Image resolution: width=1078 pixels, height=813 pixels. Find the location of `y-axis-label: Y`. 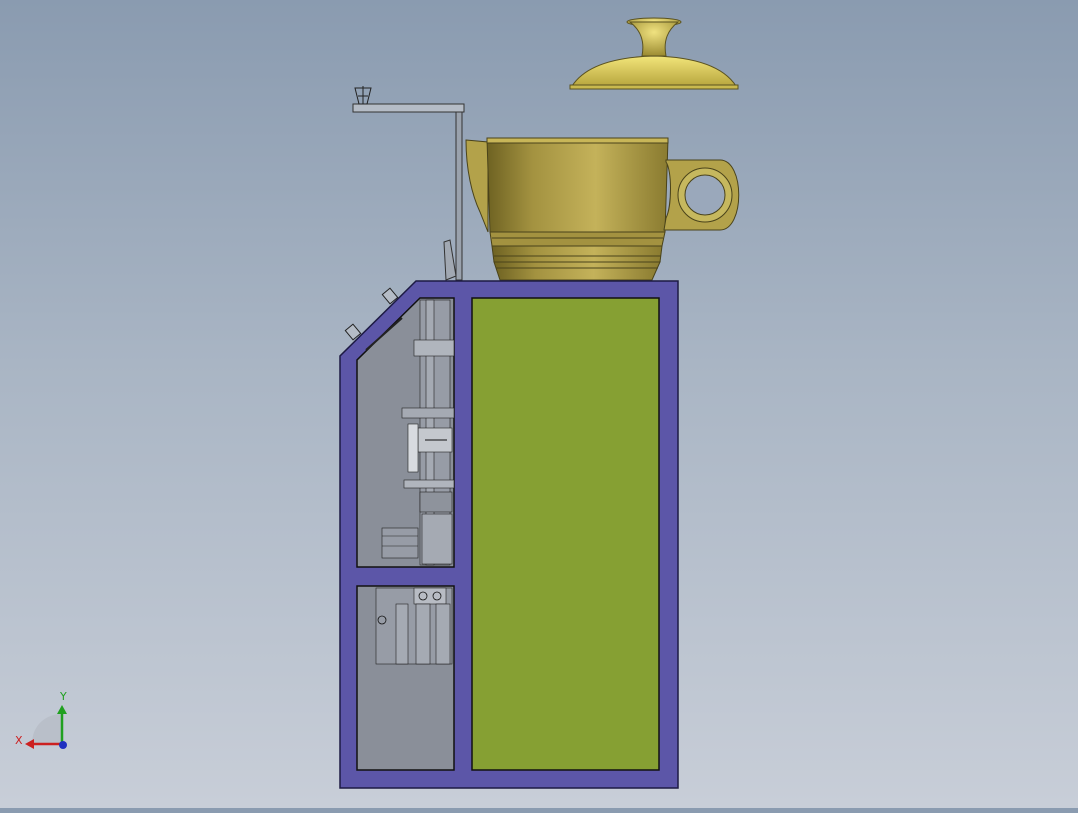

y-axis-label: Y is located at coordinates (63, 696).